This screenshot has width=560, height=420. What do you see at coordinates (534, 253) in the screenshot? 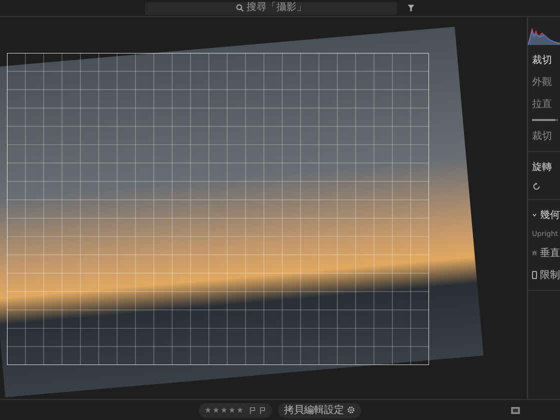
I see `guided-upright-icon` at bounding box center [534, 253].